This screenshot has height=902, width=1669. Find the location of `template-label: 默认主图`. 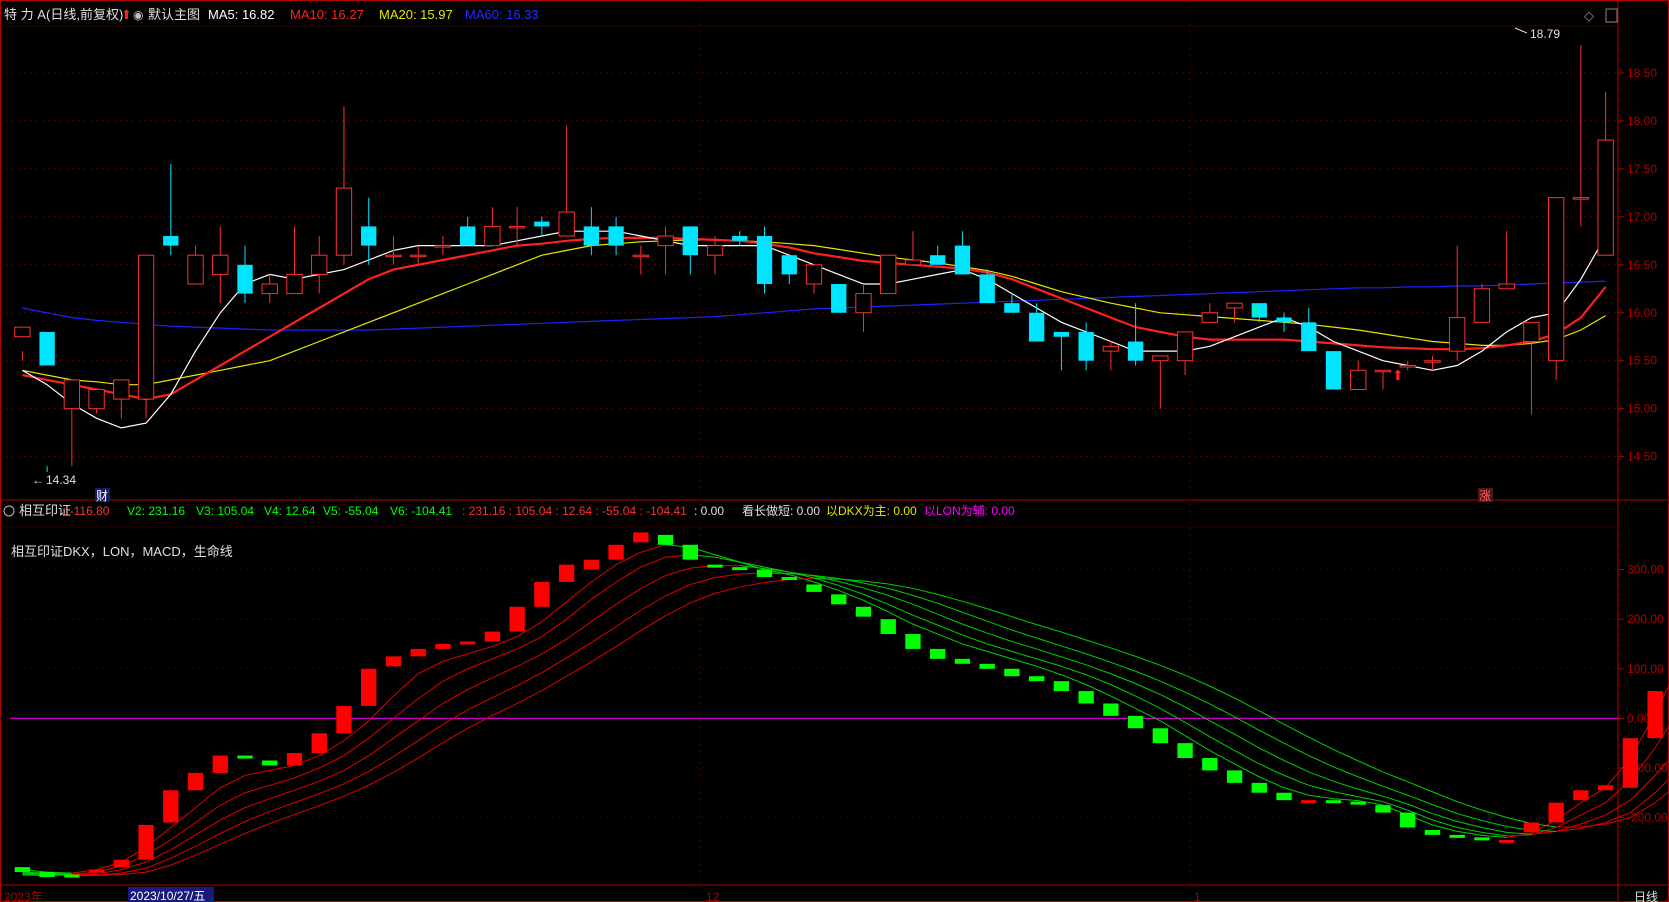

template-label: 默认主图 is located at coordinates (174, 14).